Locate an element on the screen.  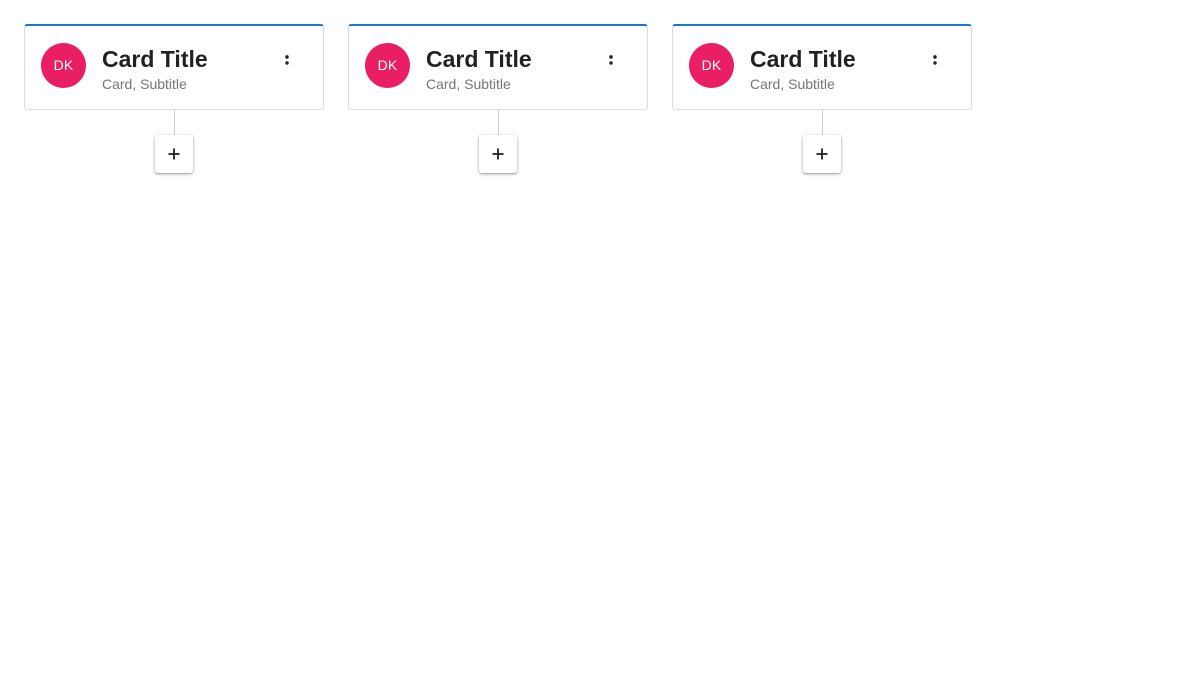
card-column-2: DK Card Title Card, Subtitle is located at coordinates (498, 99).